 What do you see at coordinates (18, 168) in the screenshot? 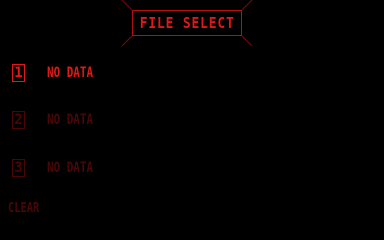
I see `slot-number-3: 3` at bounding box center [18, 168].